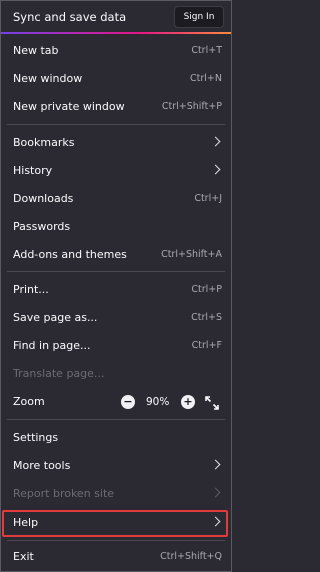 The height and width of the screenshot is (572, 320). Describe the element at coordinates (48, 78) in the screenshot. I see `menu-item-label: New window` at that location.